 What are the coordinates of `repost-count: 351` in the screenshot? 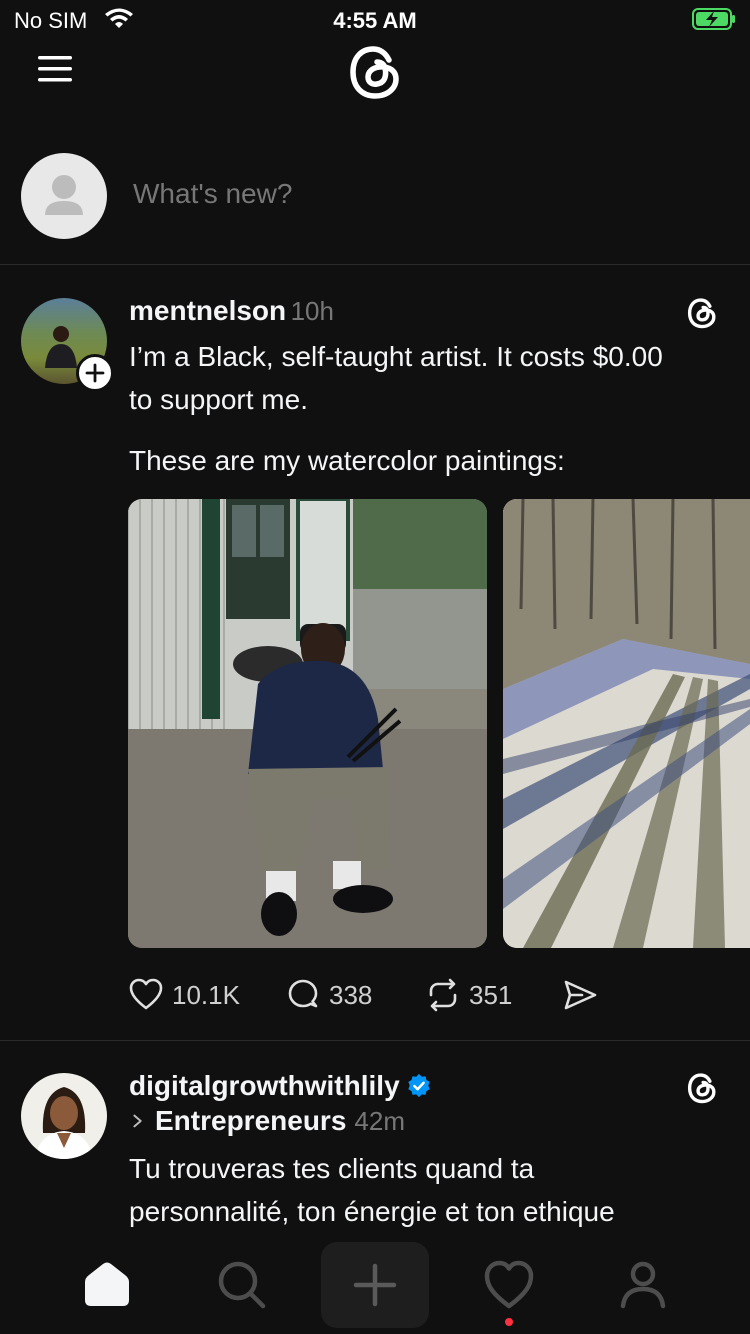 It's located at (491, 994).